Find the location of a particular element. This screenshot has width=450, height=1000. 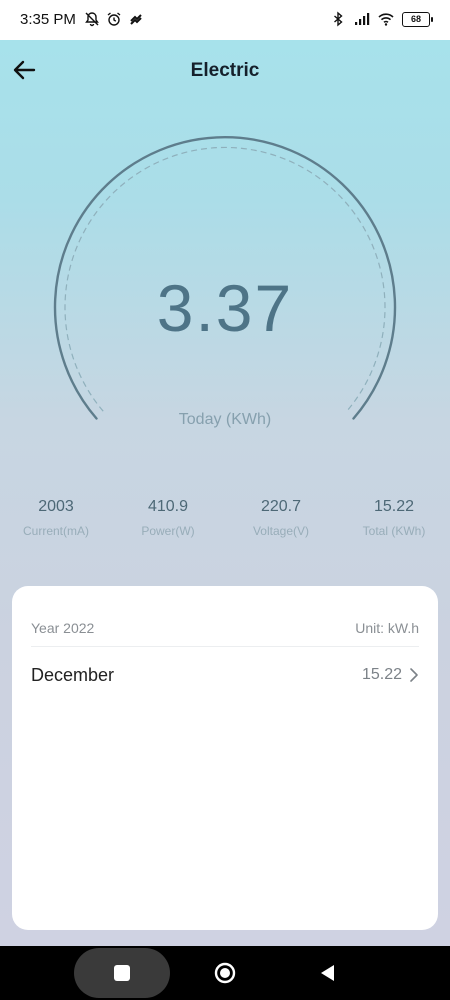

back-triangle-icon is located at coordinates (328, 973).